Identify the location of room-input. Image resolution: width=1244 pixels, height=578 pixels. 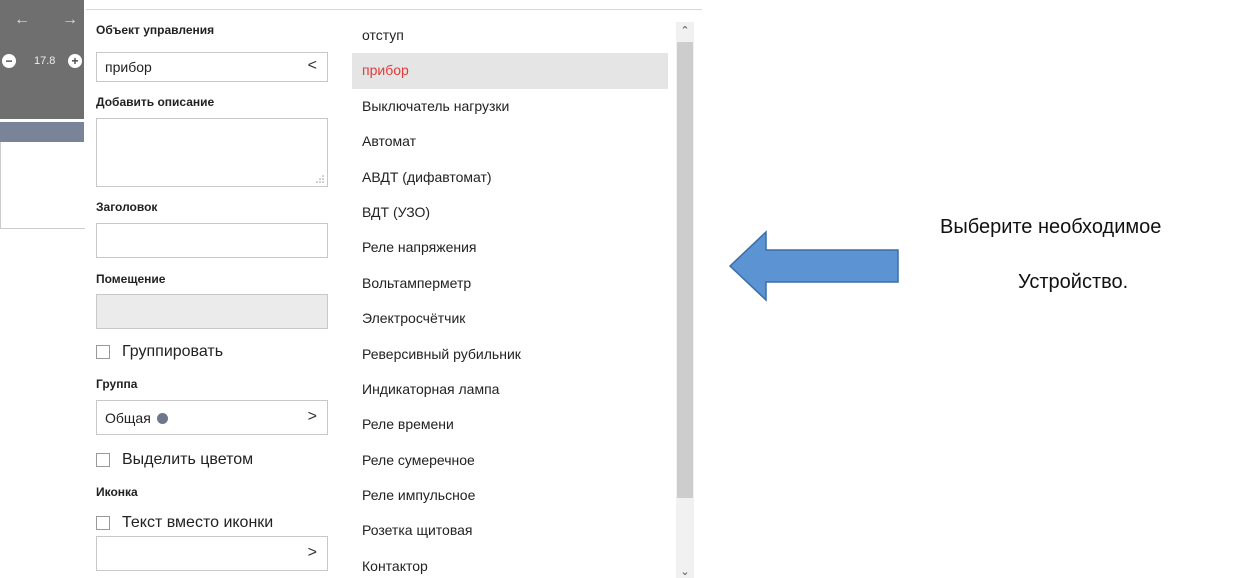
(212, 311).